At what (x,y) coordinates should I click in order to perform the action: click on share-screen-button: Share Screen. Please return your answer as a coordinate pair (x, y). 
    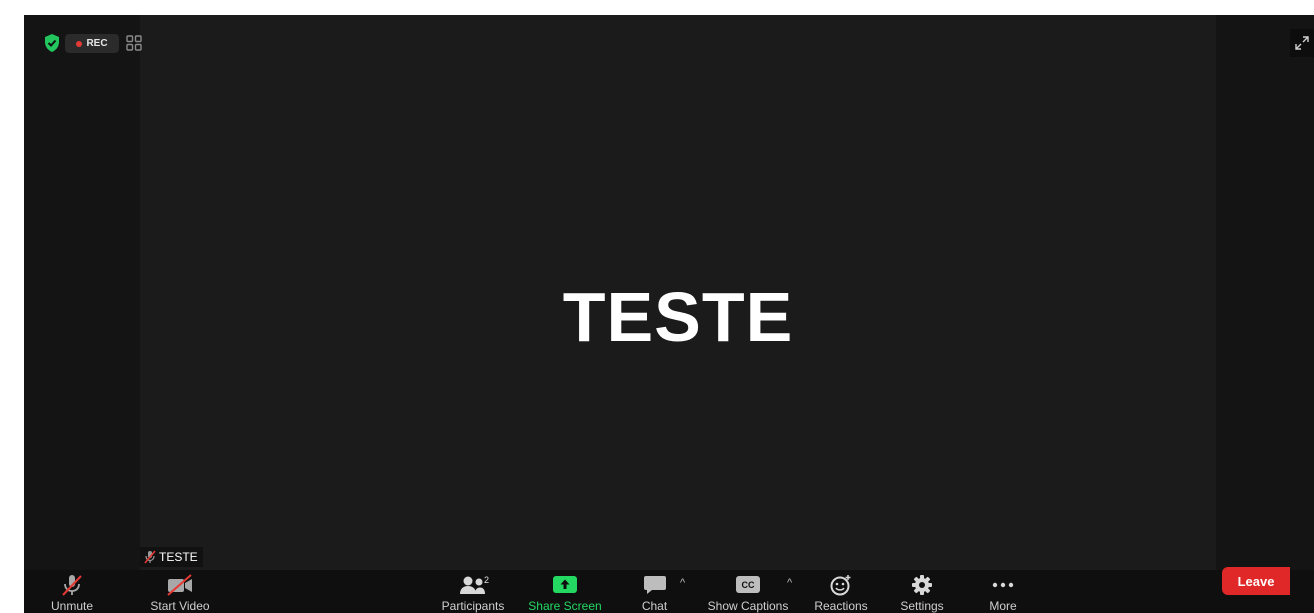
    Looking at the image, I should click on (565, 591).